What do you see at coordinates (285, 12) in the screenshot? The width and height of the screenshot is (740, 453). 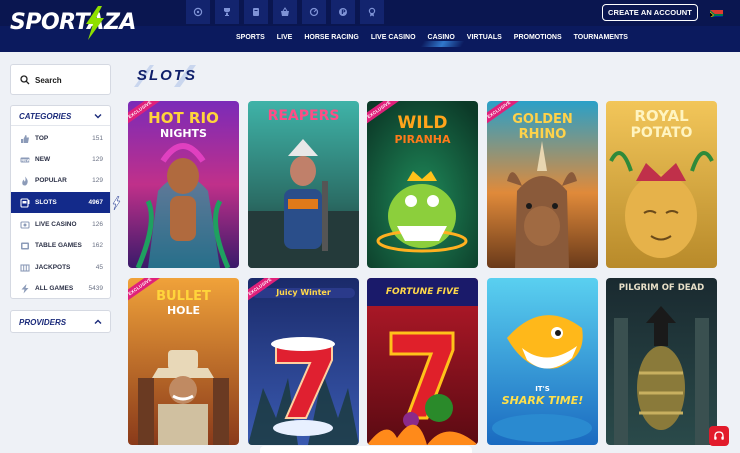 I see `basket-icon` at bounding box center [285, 12].